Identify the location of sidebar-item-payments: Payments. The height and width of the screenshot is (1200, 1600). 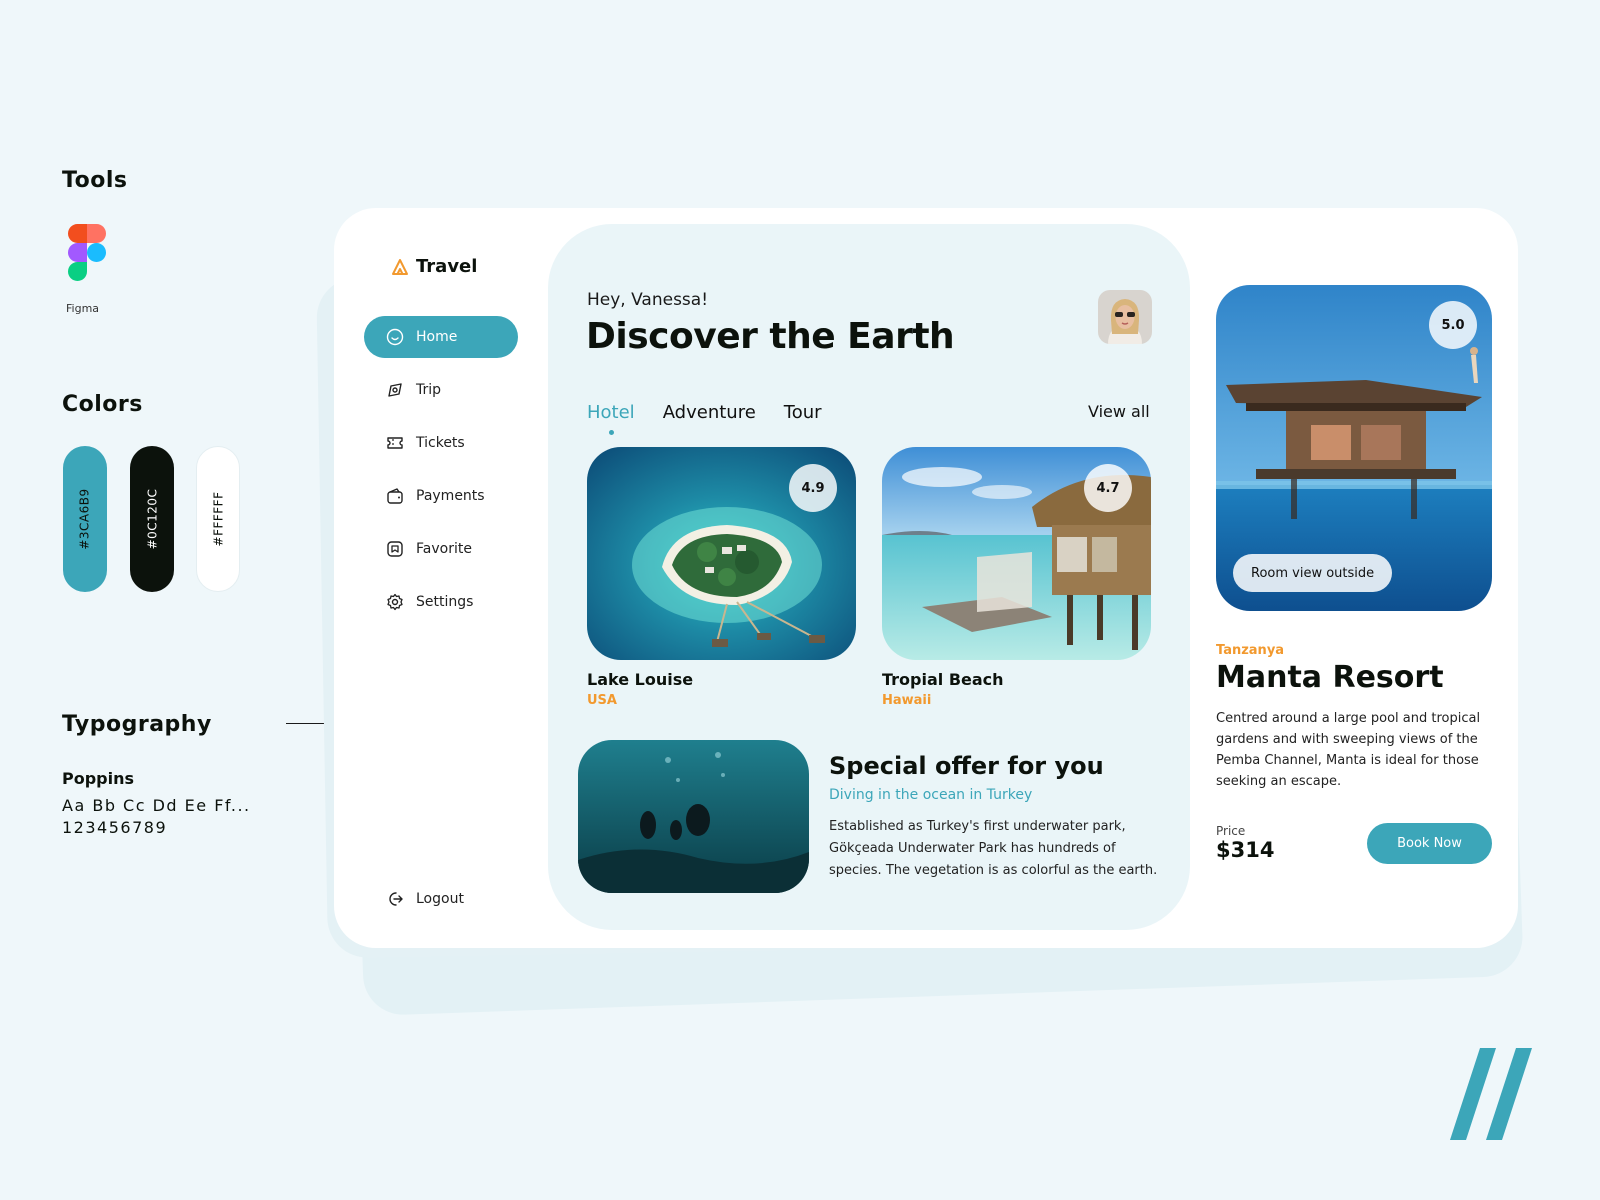
(441, 496).